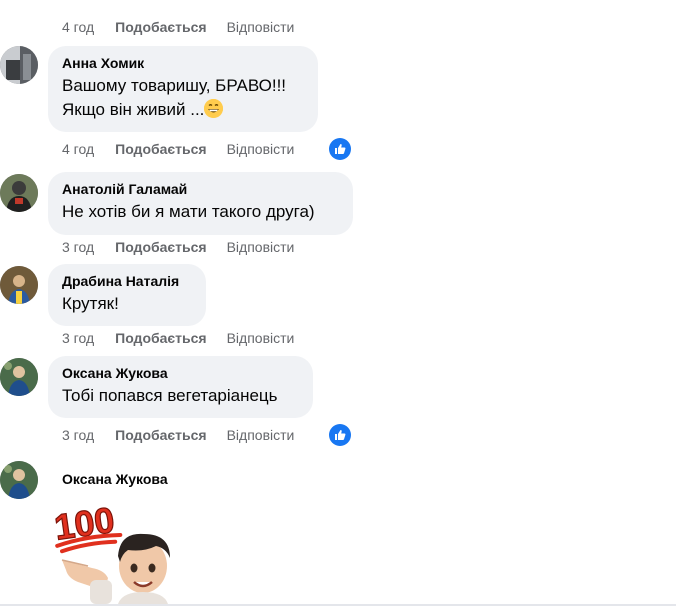 The width and height of the screenshot is (676, 609). I want to click on comment-bubble: Оксана Жукова Тобі попався вегетаріанець, so click(180, 387).